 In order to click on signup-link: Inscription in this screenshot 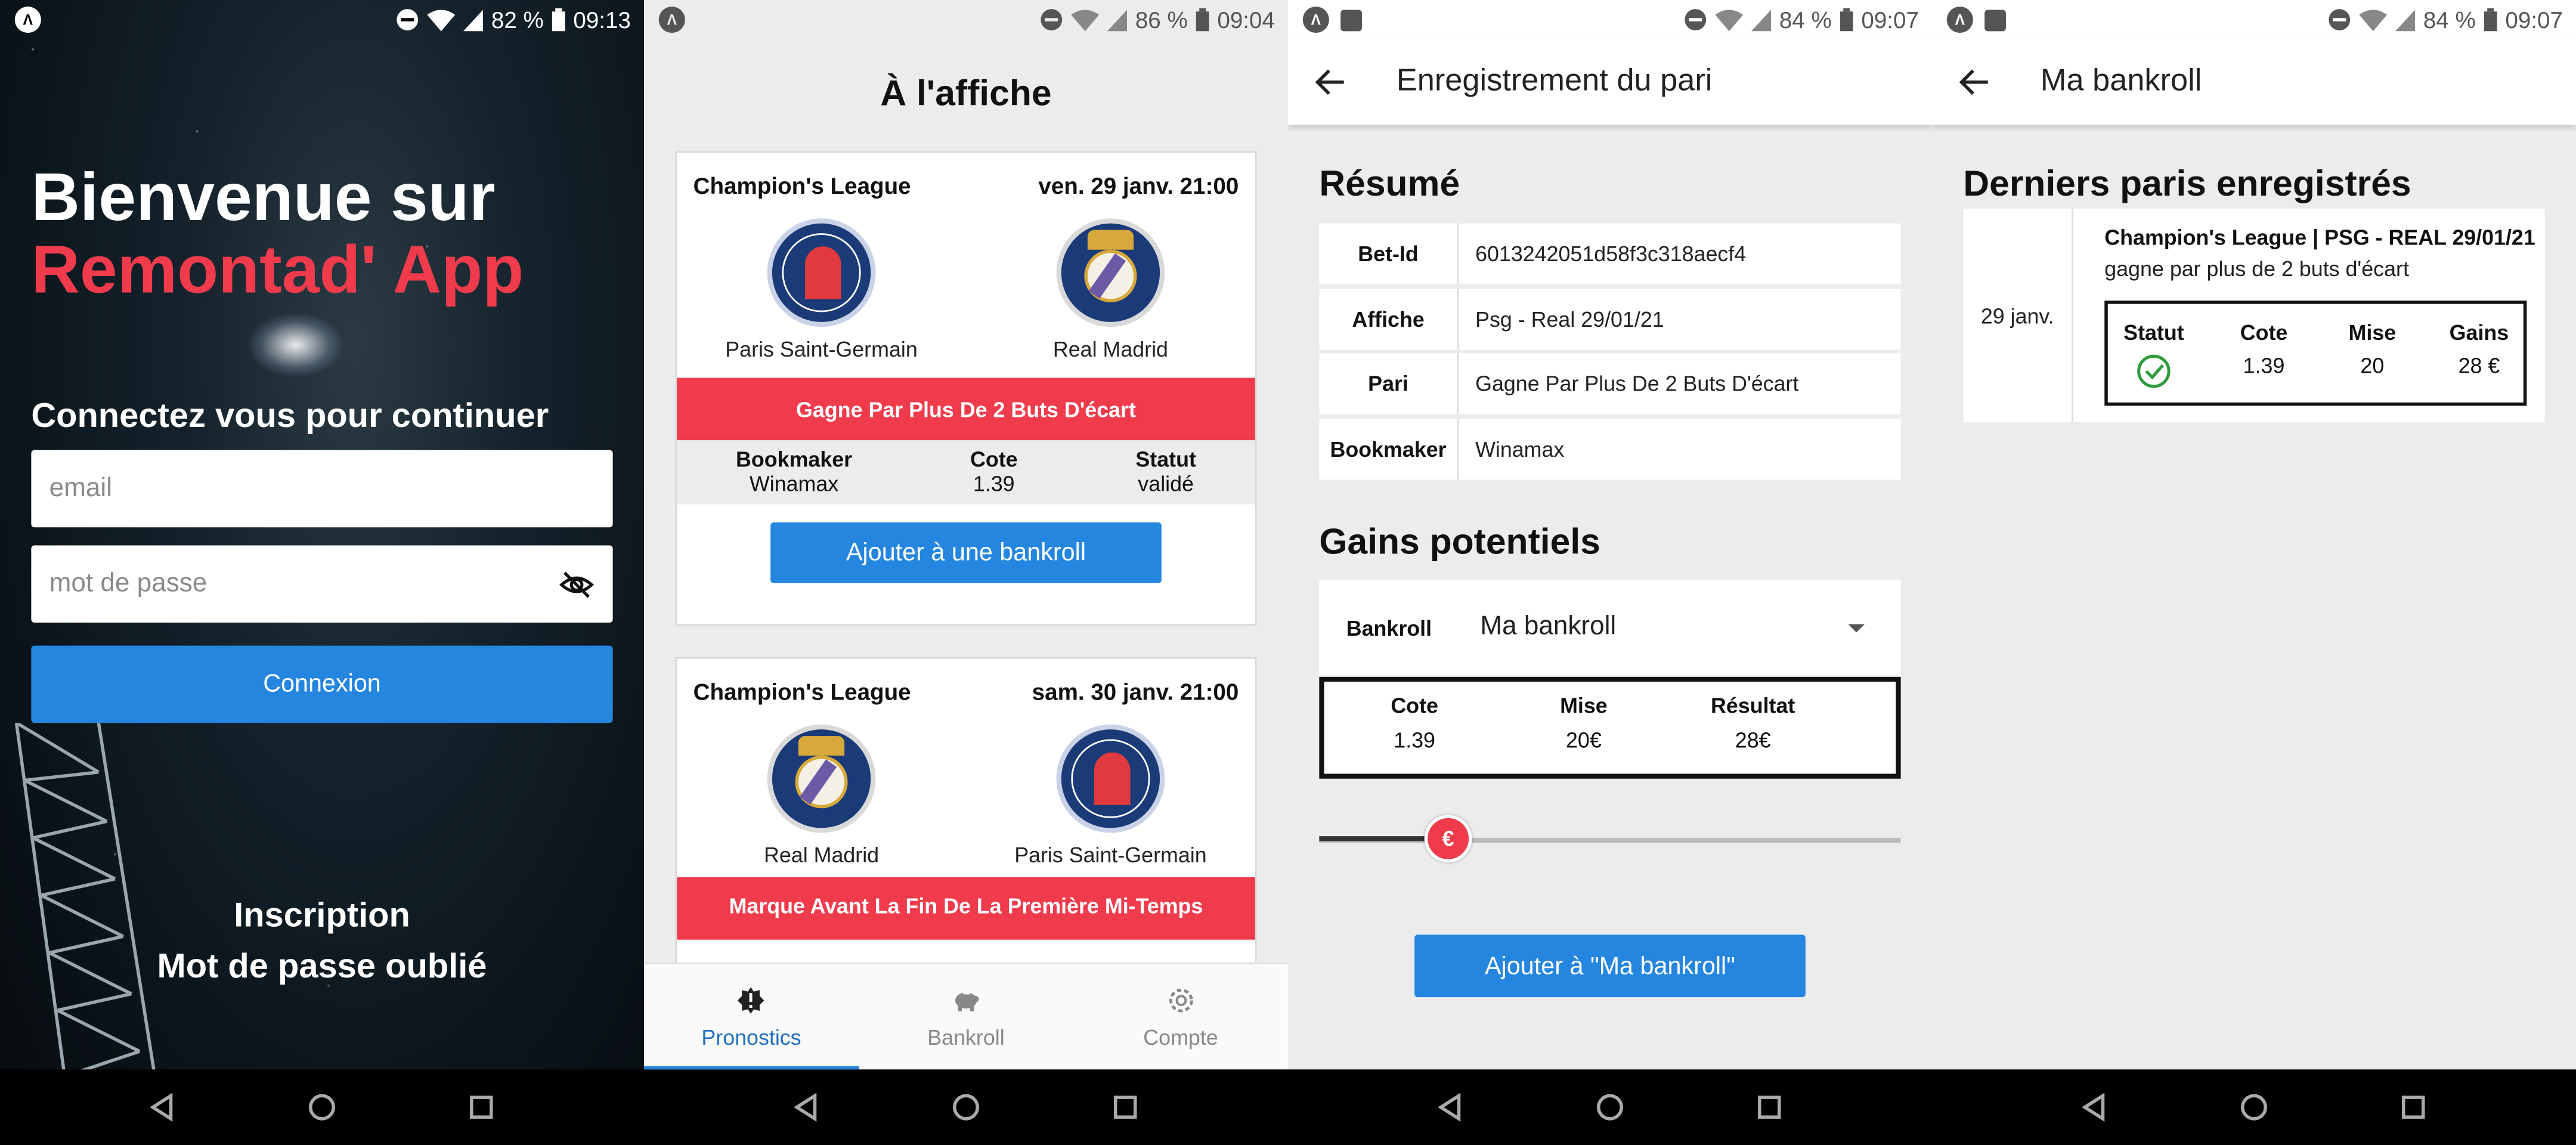, I will do `click(322, 916)`.